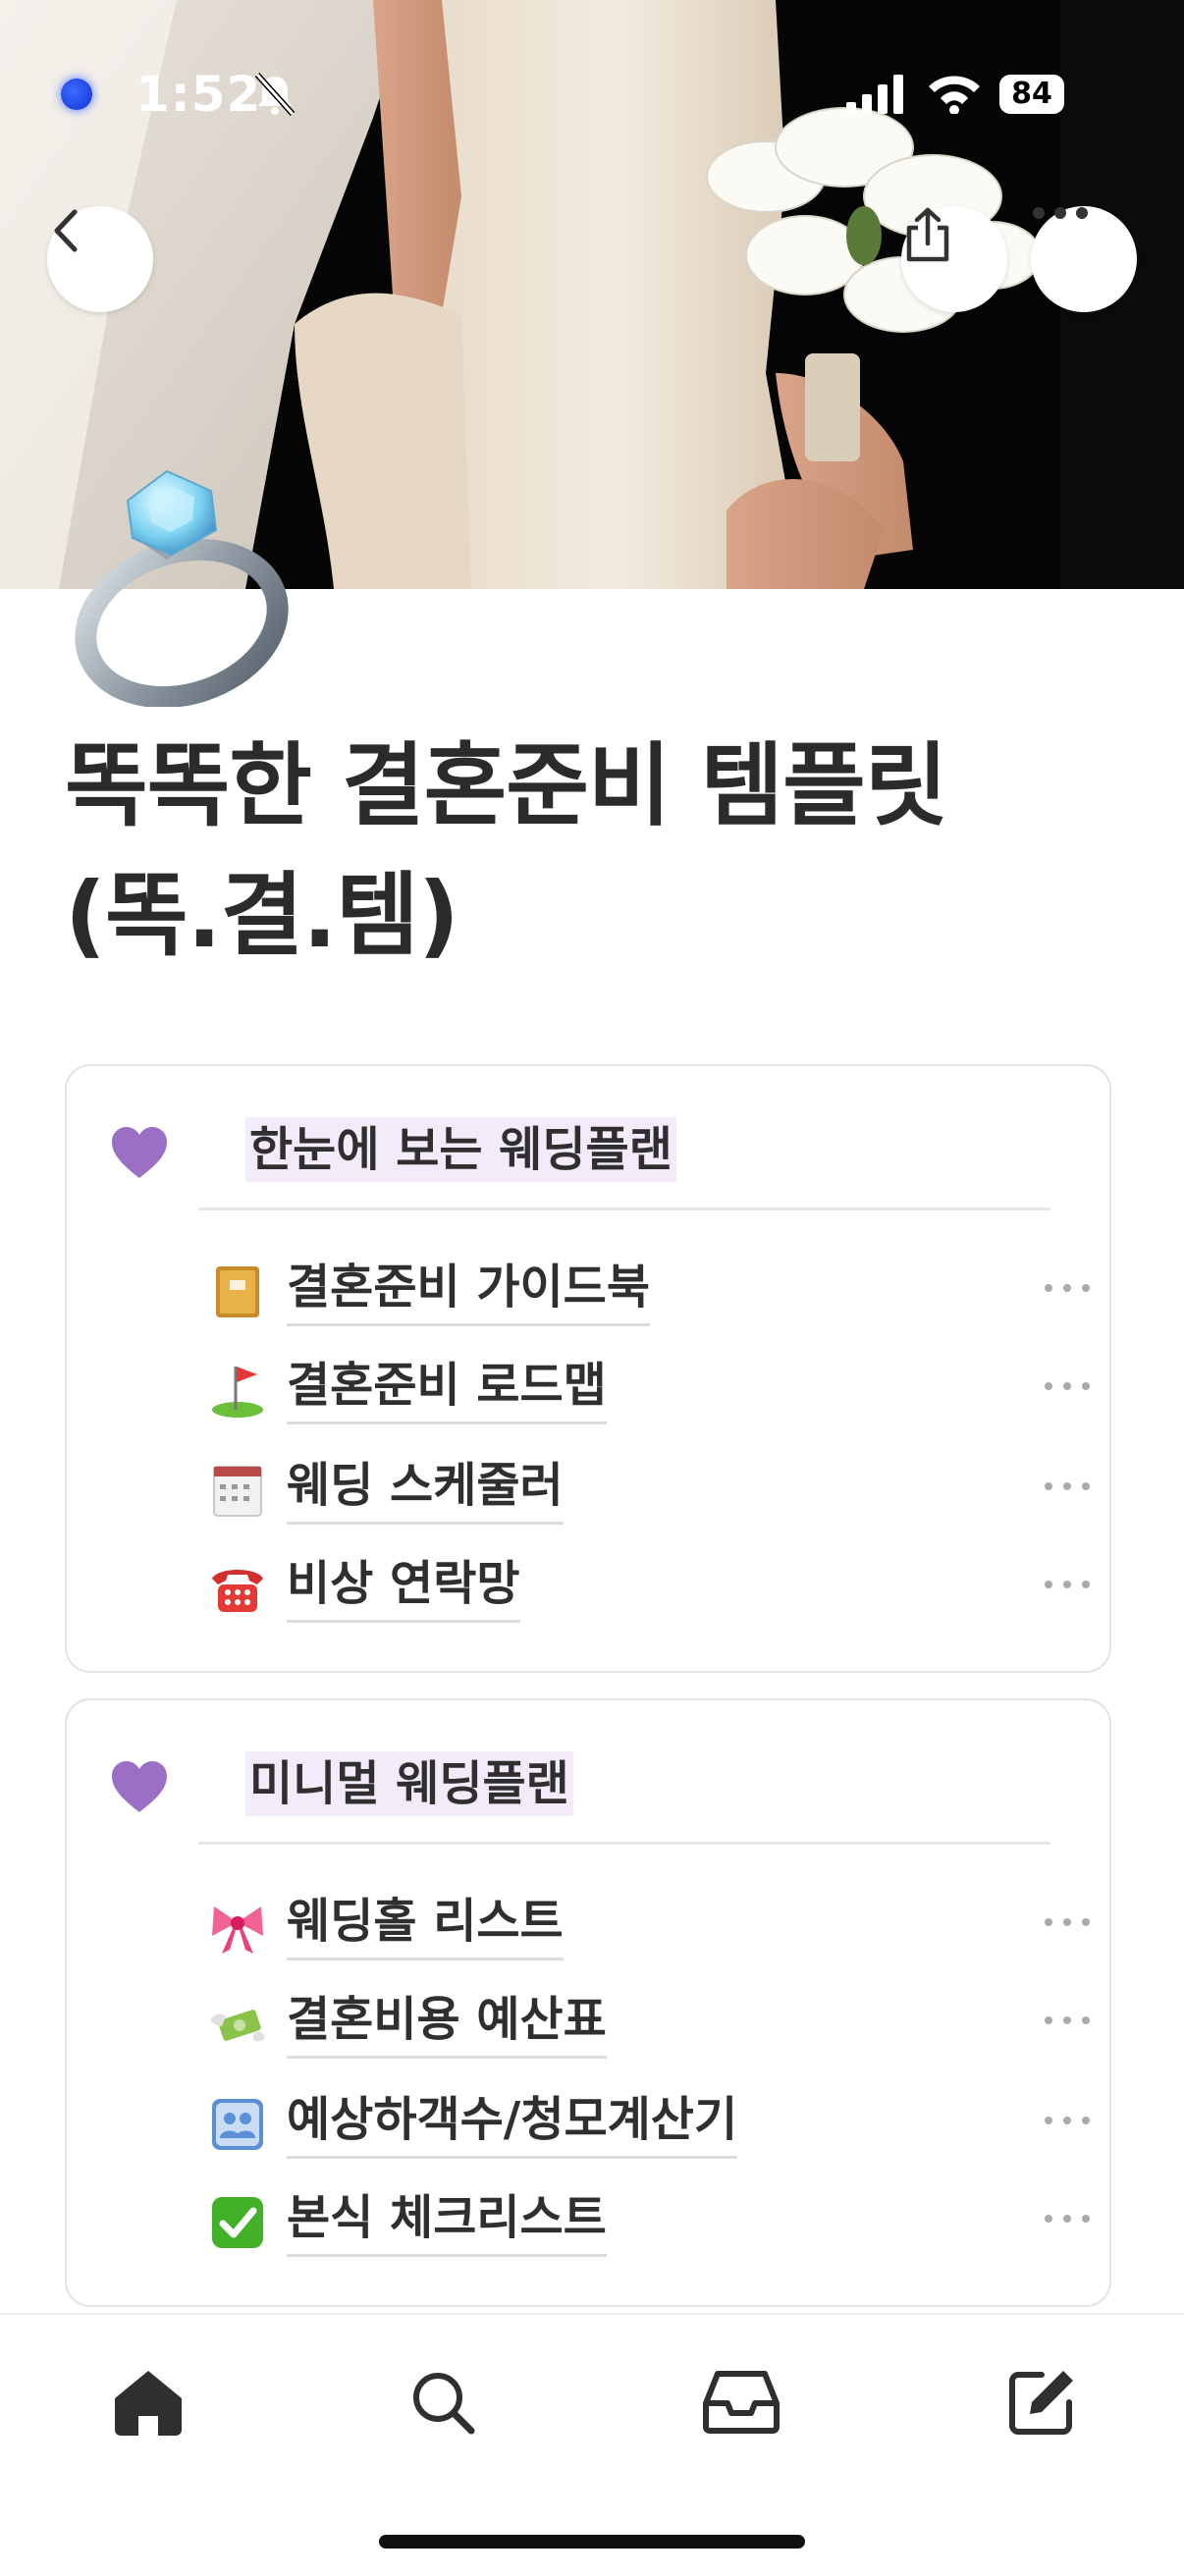 Image resolution: width=1184 pixels, height=2576 pixels. What do you see at coordinates (595, 851) in the screenshot?
I see `page-title: 똑똑한 결혼준비 템플릿 (똑.결.템)` at bounding box center [595, 851].